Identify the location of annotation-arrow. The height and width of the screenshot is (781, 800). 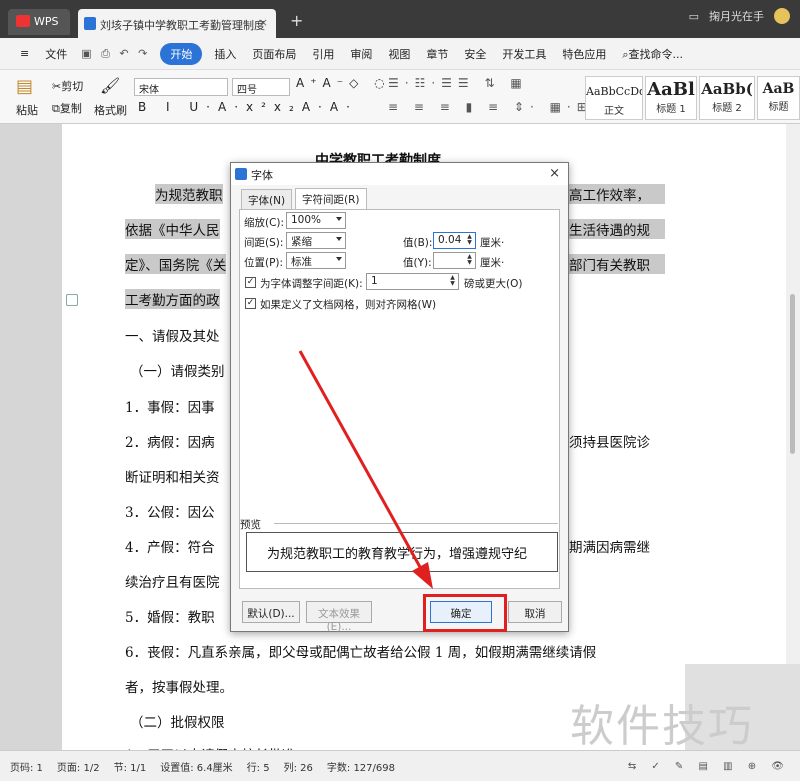
(365, 469).